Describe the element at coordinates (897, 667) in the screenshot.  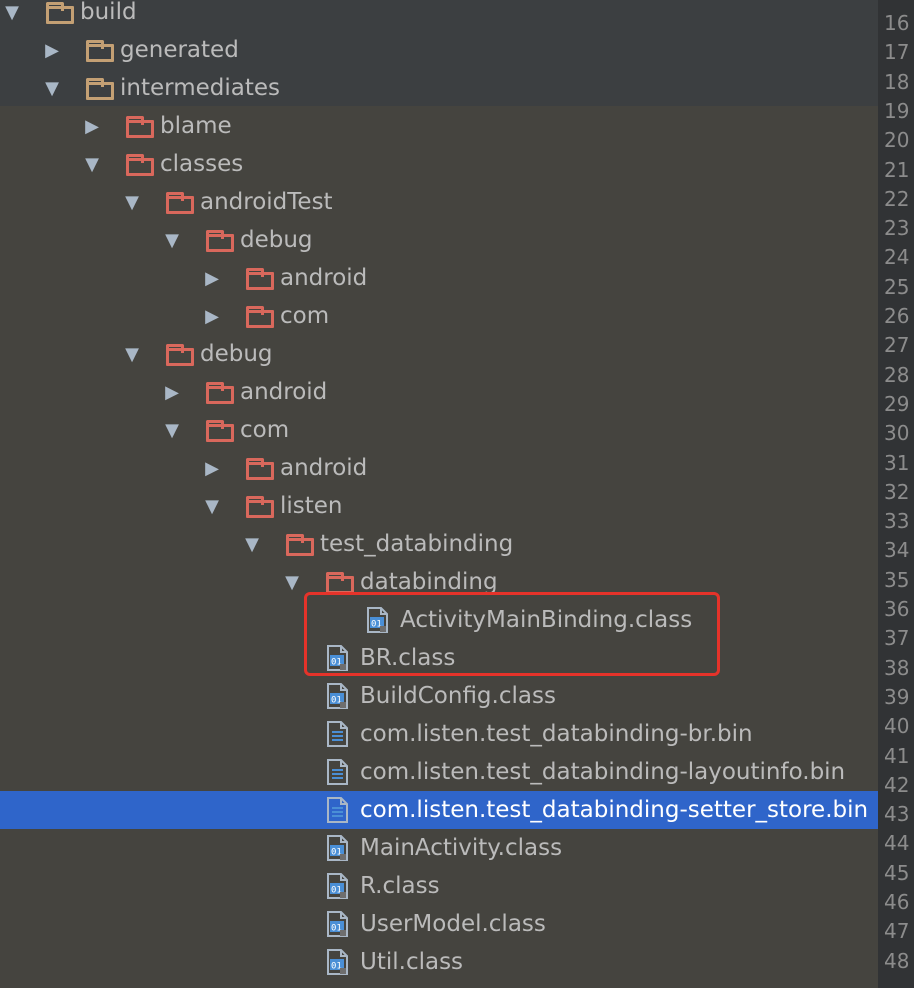
I see `line-number: 38` at that location.